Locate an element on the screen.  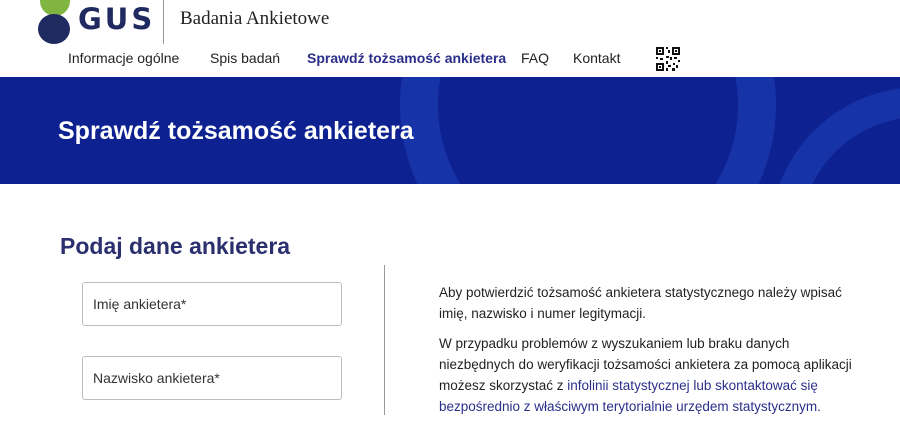
site-title: Badania Ankietowe is located at coordinates (254, 19).